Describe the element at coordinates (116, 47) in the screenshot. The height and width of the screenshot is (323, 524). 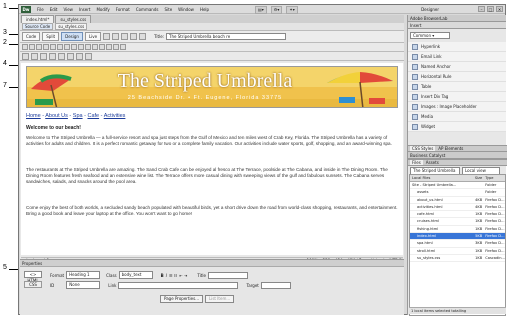
I see `template-icon` at that location.